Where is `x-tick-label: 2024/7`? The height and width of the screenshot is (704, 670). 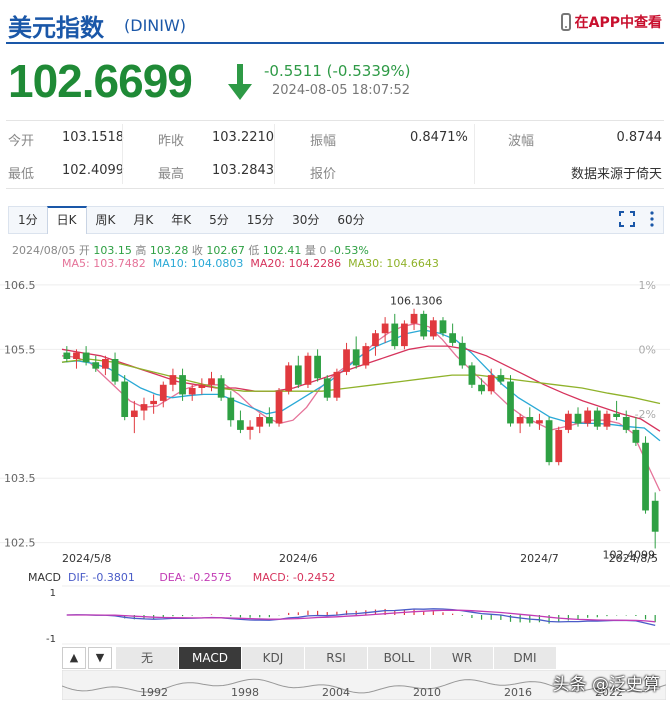 x-tick-label: 2024/7 is located at coordinates (539, 558).